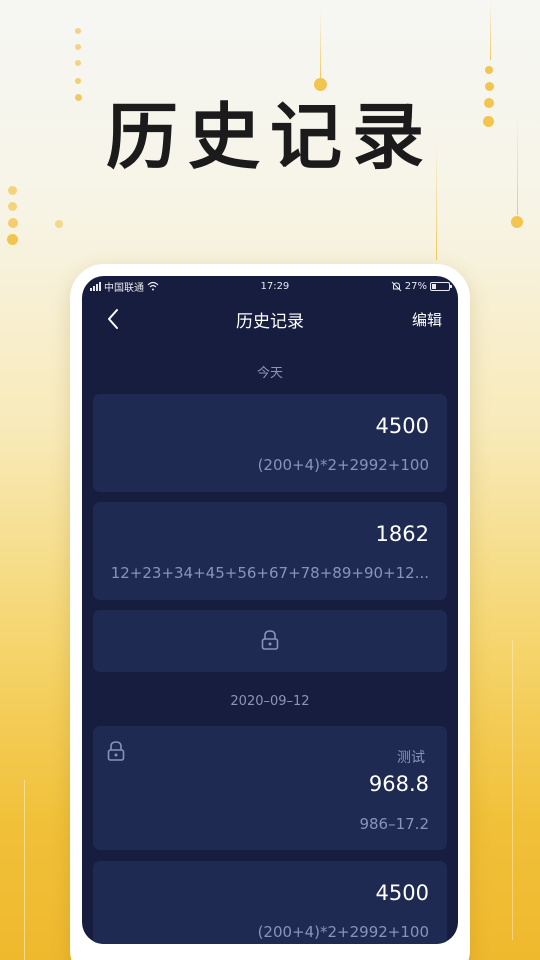 This screenshot has width=540, height=960. I want to click on battery-percent: 27%, so click(415, 286).